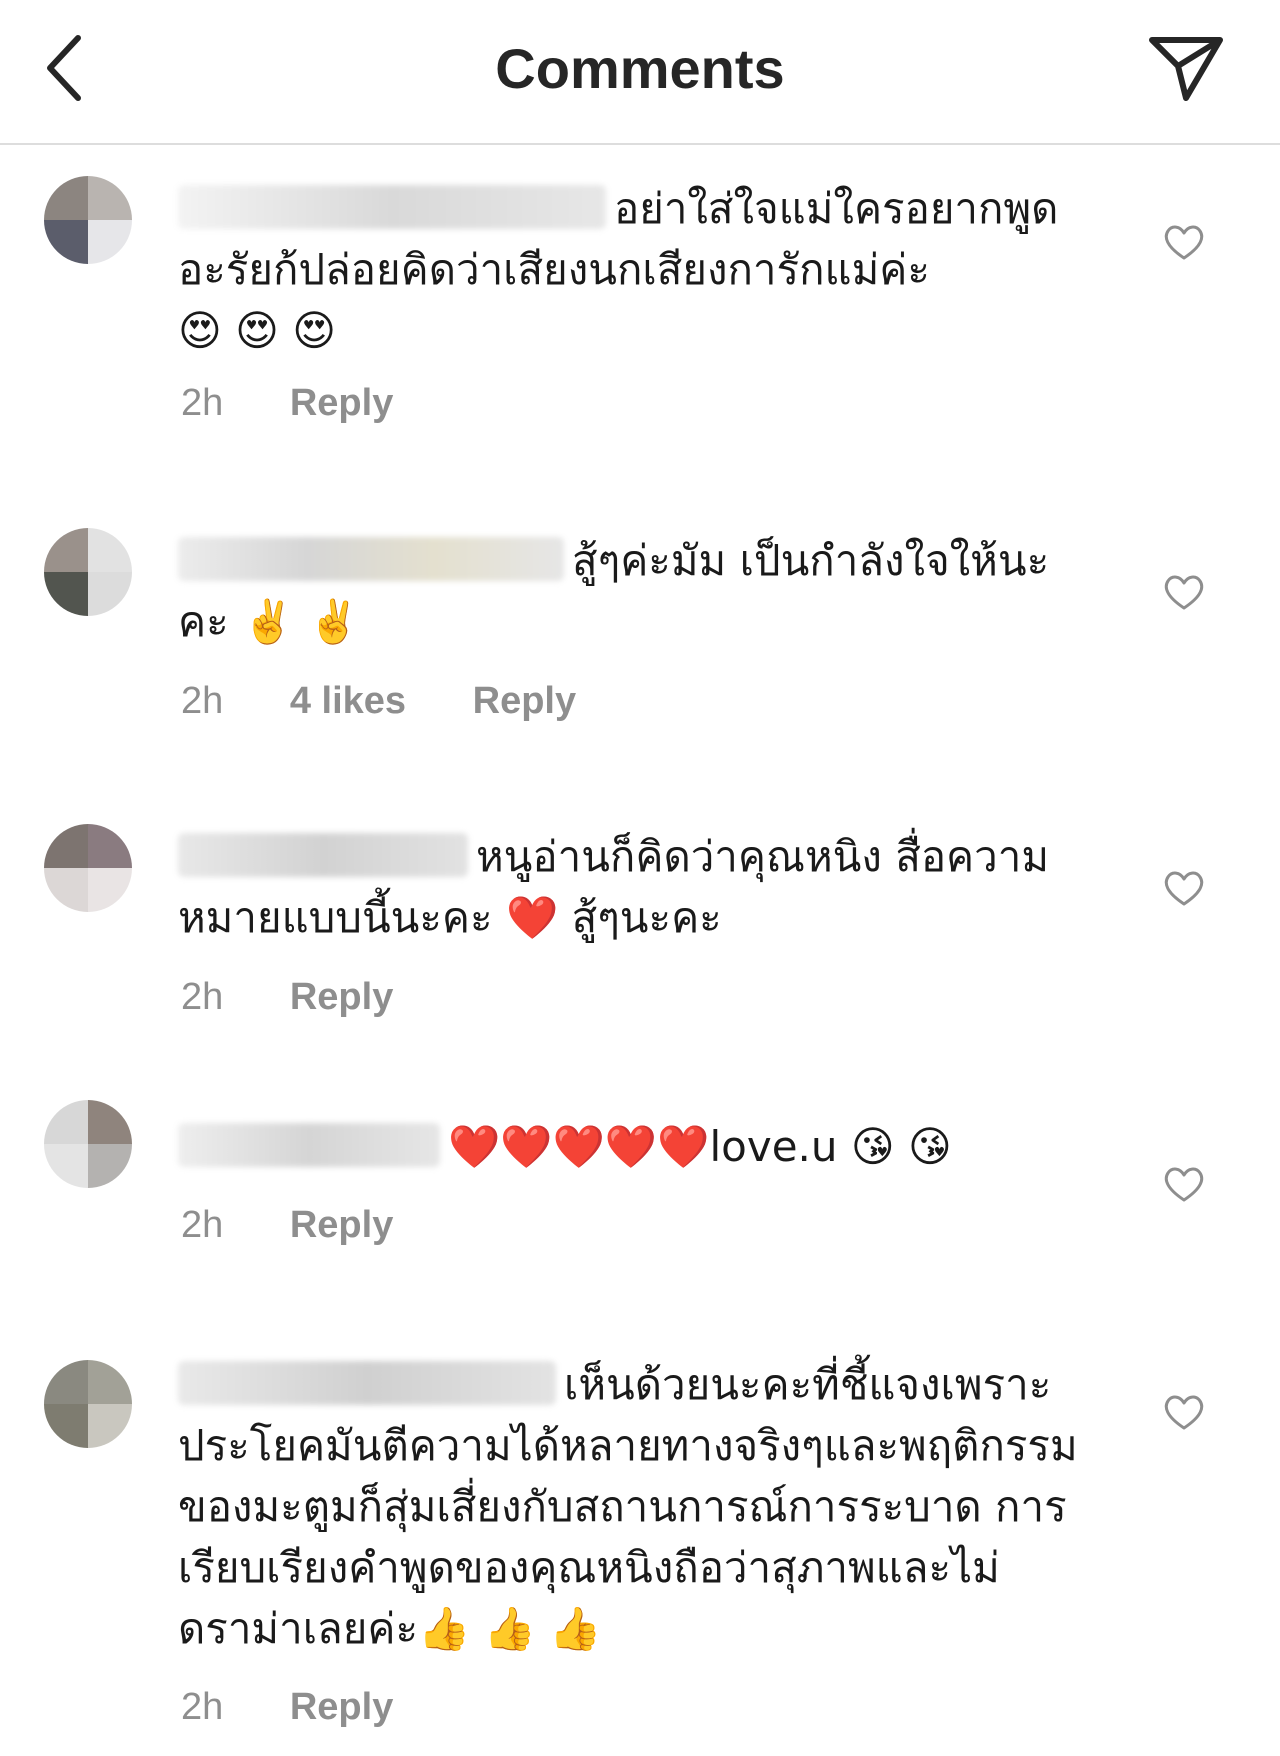 Image resolution: width=1280 pixels, height=1756 pixels. What do you see at coordinates (510, 1628) in the screenshot?
I see `comment-emoji: 👍 👍 👍` at bounding box center [510, 1628].